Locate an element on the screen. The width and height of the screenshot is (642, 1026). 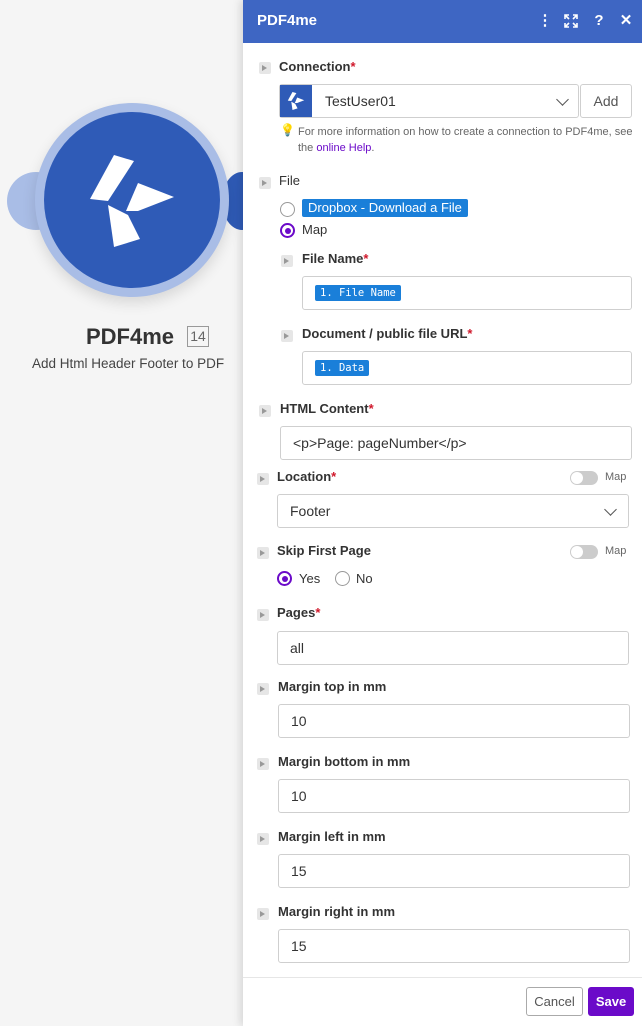
location-label: Location* is located at coordinates (307, 476).